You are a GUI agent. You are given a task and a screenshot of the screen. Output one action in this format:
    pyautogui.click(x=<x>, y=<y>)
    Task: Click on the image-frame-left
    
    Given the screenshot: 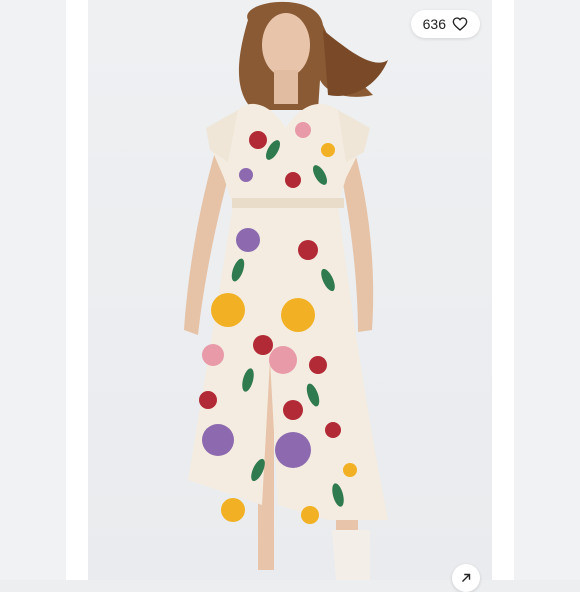 What is the action you would take?
    pyautogui.click(x=77, y=290)
    